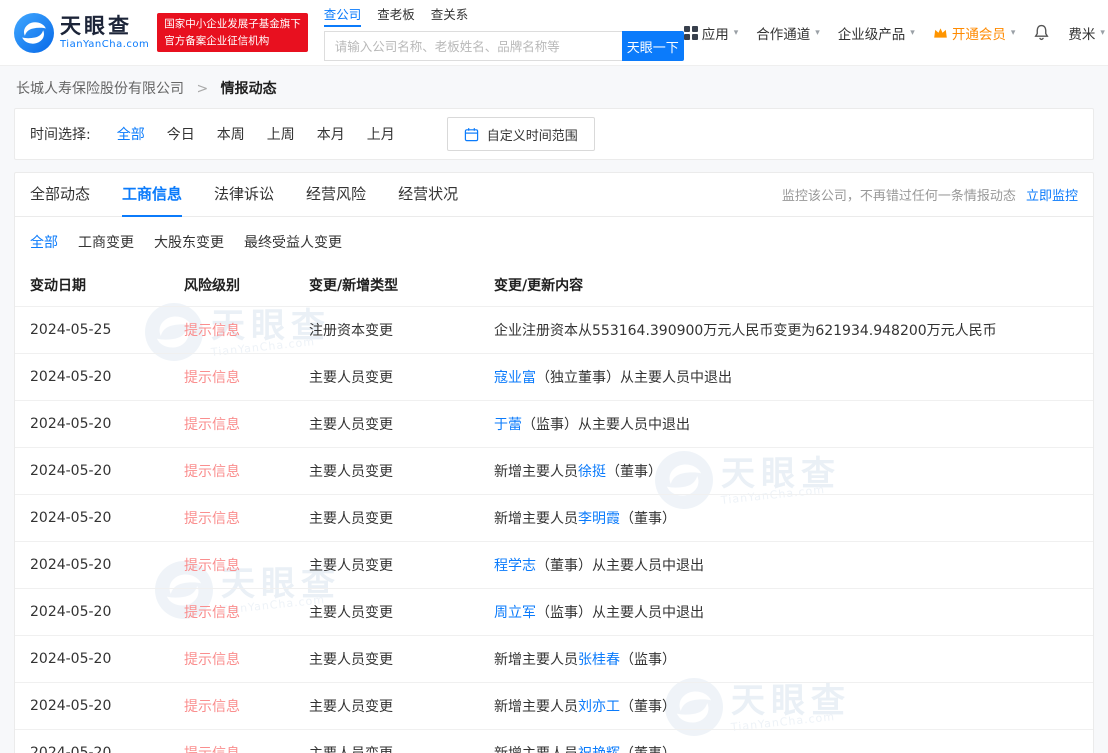  I want to click on person-link: 徐挺, so click(592, 472).